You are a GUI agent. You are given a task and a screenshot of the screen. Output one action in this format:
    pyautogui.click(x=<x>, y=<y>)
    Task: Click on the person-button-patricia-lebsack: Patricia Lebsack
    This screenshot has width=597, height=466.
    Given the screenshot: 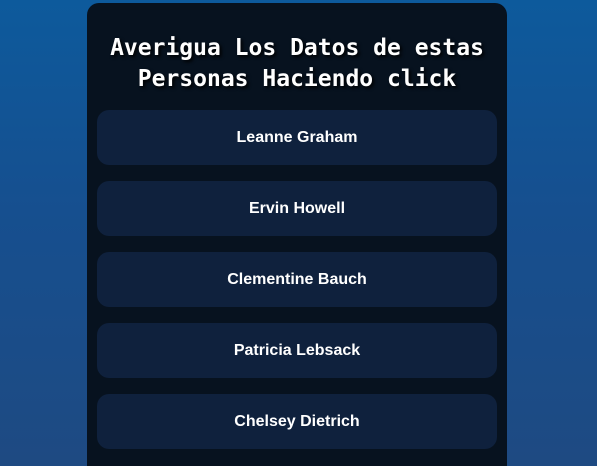 What is the action you would take?
    pyautogui.click(x=297, y=350)
    